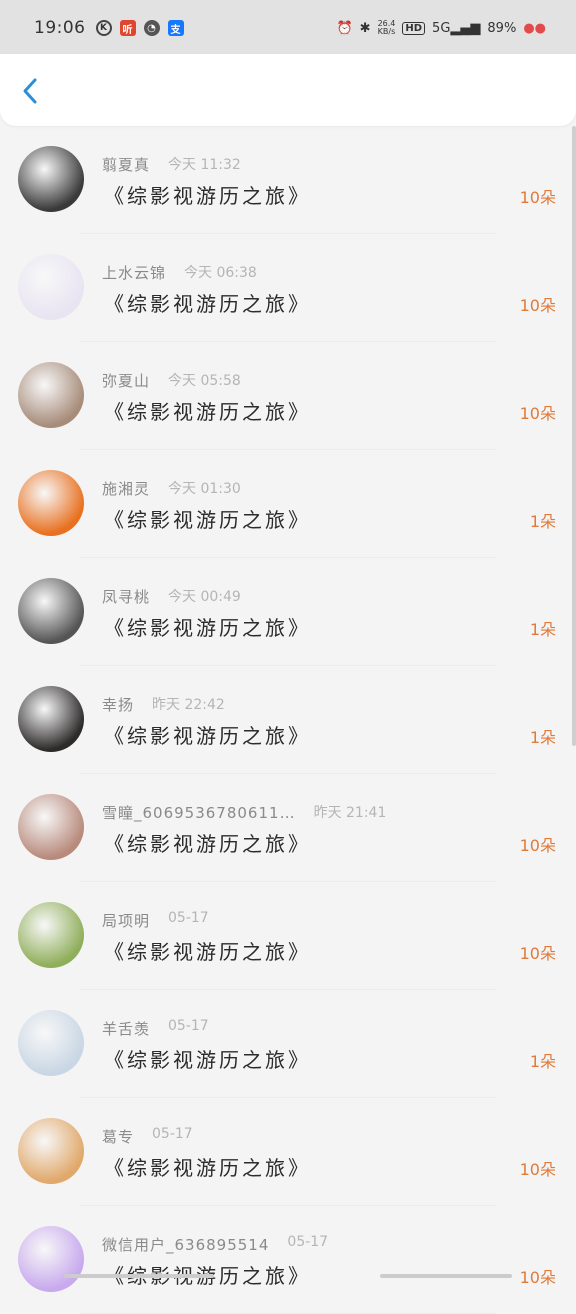 This screenshot has width=576, height=1314. Describe the element at coordinates (118, 704) in the screenshot. I see `user-name: 幸扬` at that location.